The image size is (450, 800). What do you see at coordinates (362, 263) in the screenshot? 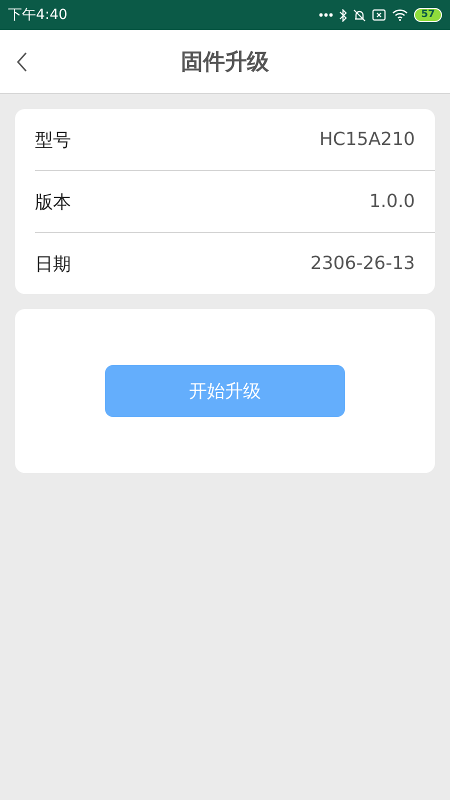
I see `info-value: 2306-26-13` at bounding box center [362, 263].